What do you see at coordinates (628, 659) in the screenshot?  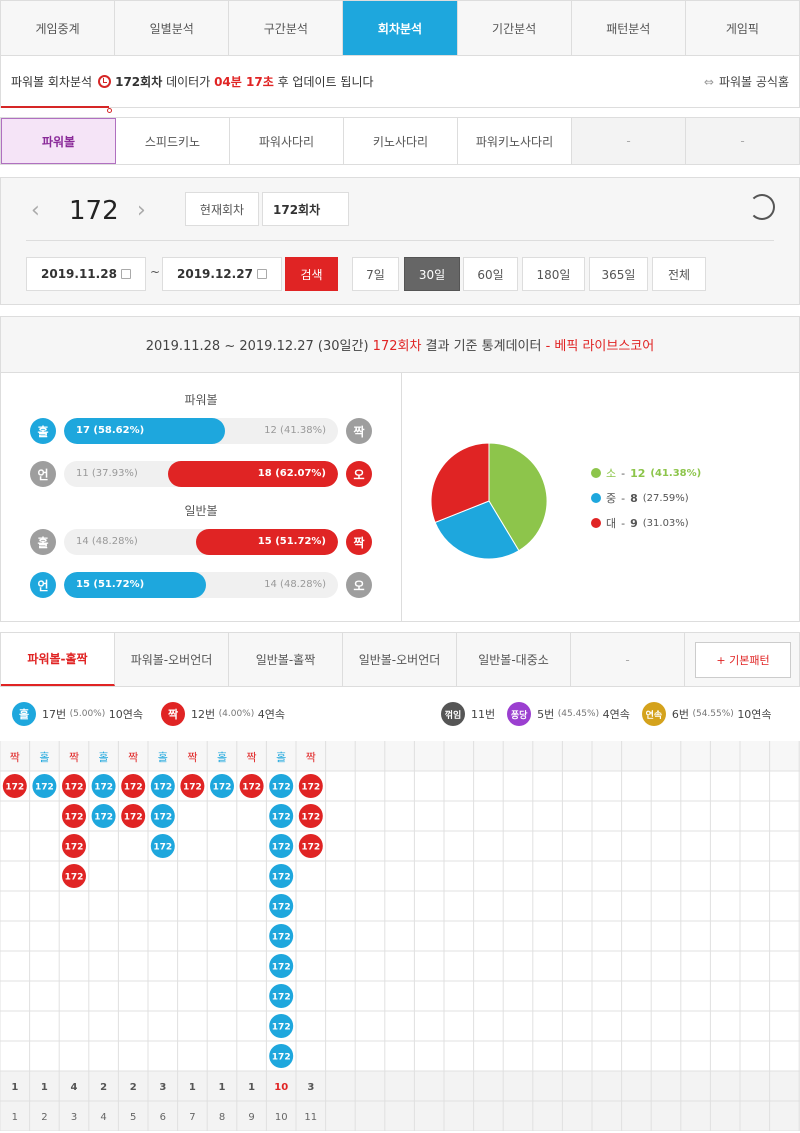 I see `pattern-tab-5: -` at bounding box center [628, 659].